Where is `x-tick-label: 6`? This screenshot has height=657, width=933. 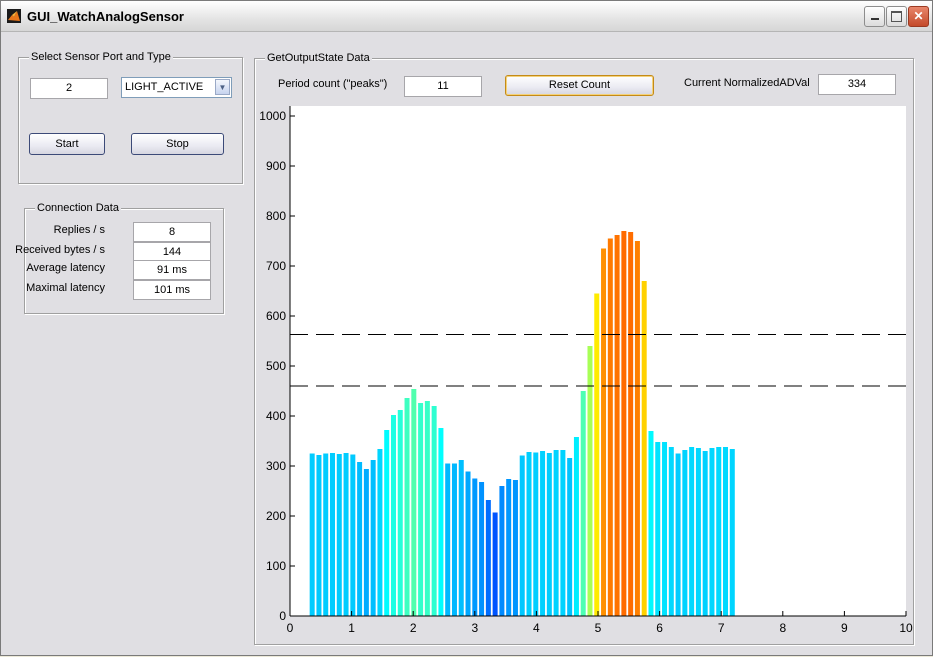
x-tick-label: 6 is located at coordinates (659, 628).